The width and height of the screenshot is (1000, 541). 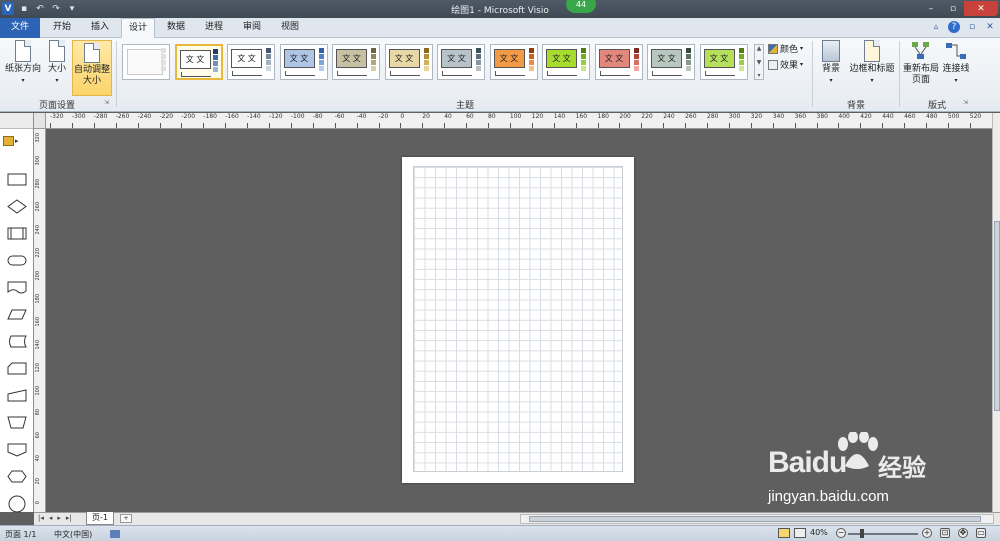 What do you see at coordinates (20, 28) in the screenshot?
I see `tab-file: 文件` at bounding box center [20, 28].